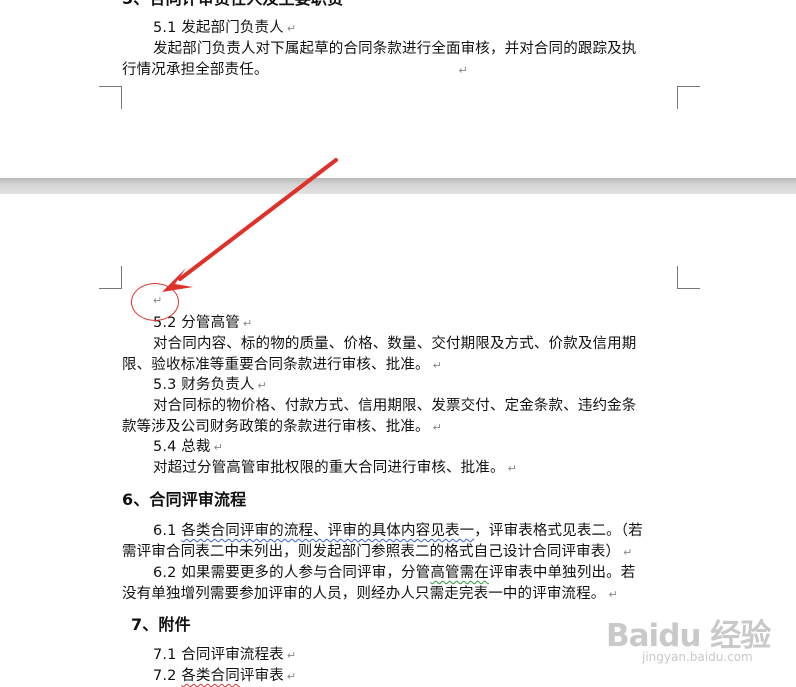 This screenshot has height=687, width=796. What do you see at coordinates (697, 657) in the screenshot?
I see `watermark-url: jingyan.baidu.com` at bounding box center [697, 657].